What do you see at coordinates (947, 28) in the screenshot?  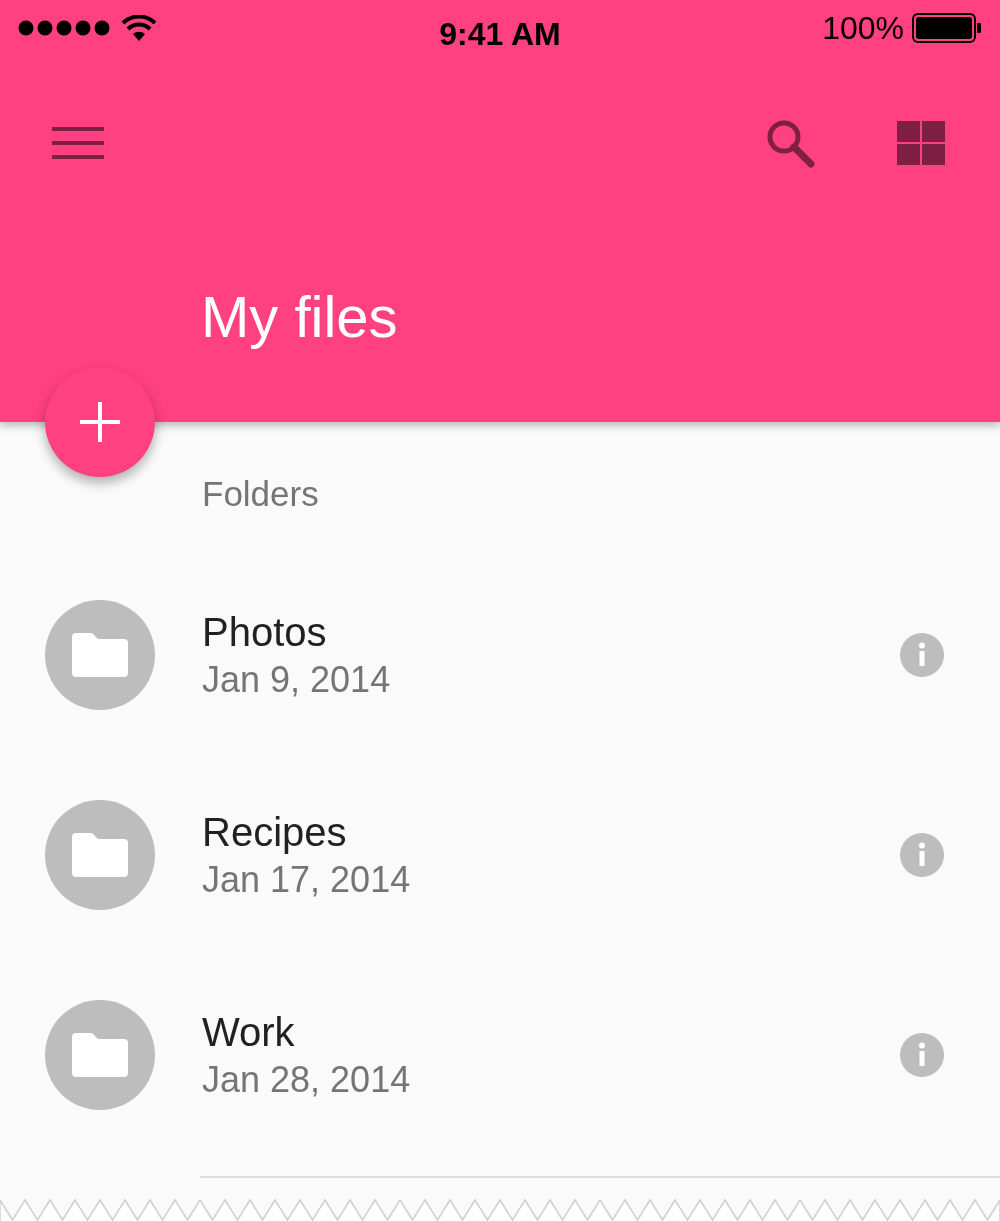 I see `battery-icon` at bounding box center [947, 28].